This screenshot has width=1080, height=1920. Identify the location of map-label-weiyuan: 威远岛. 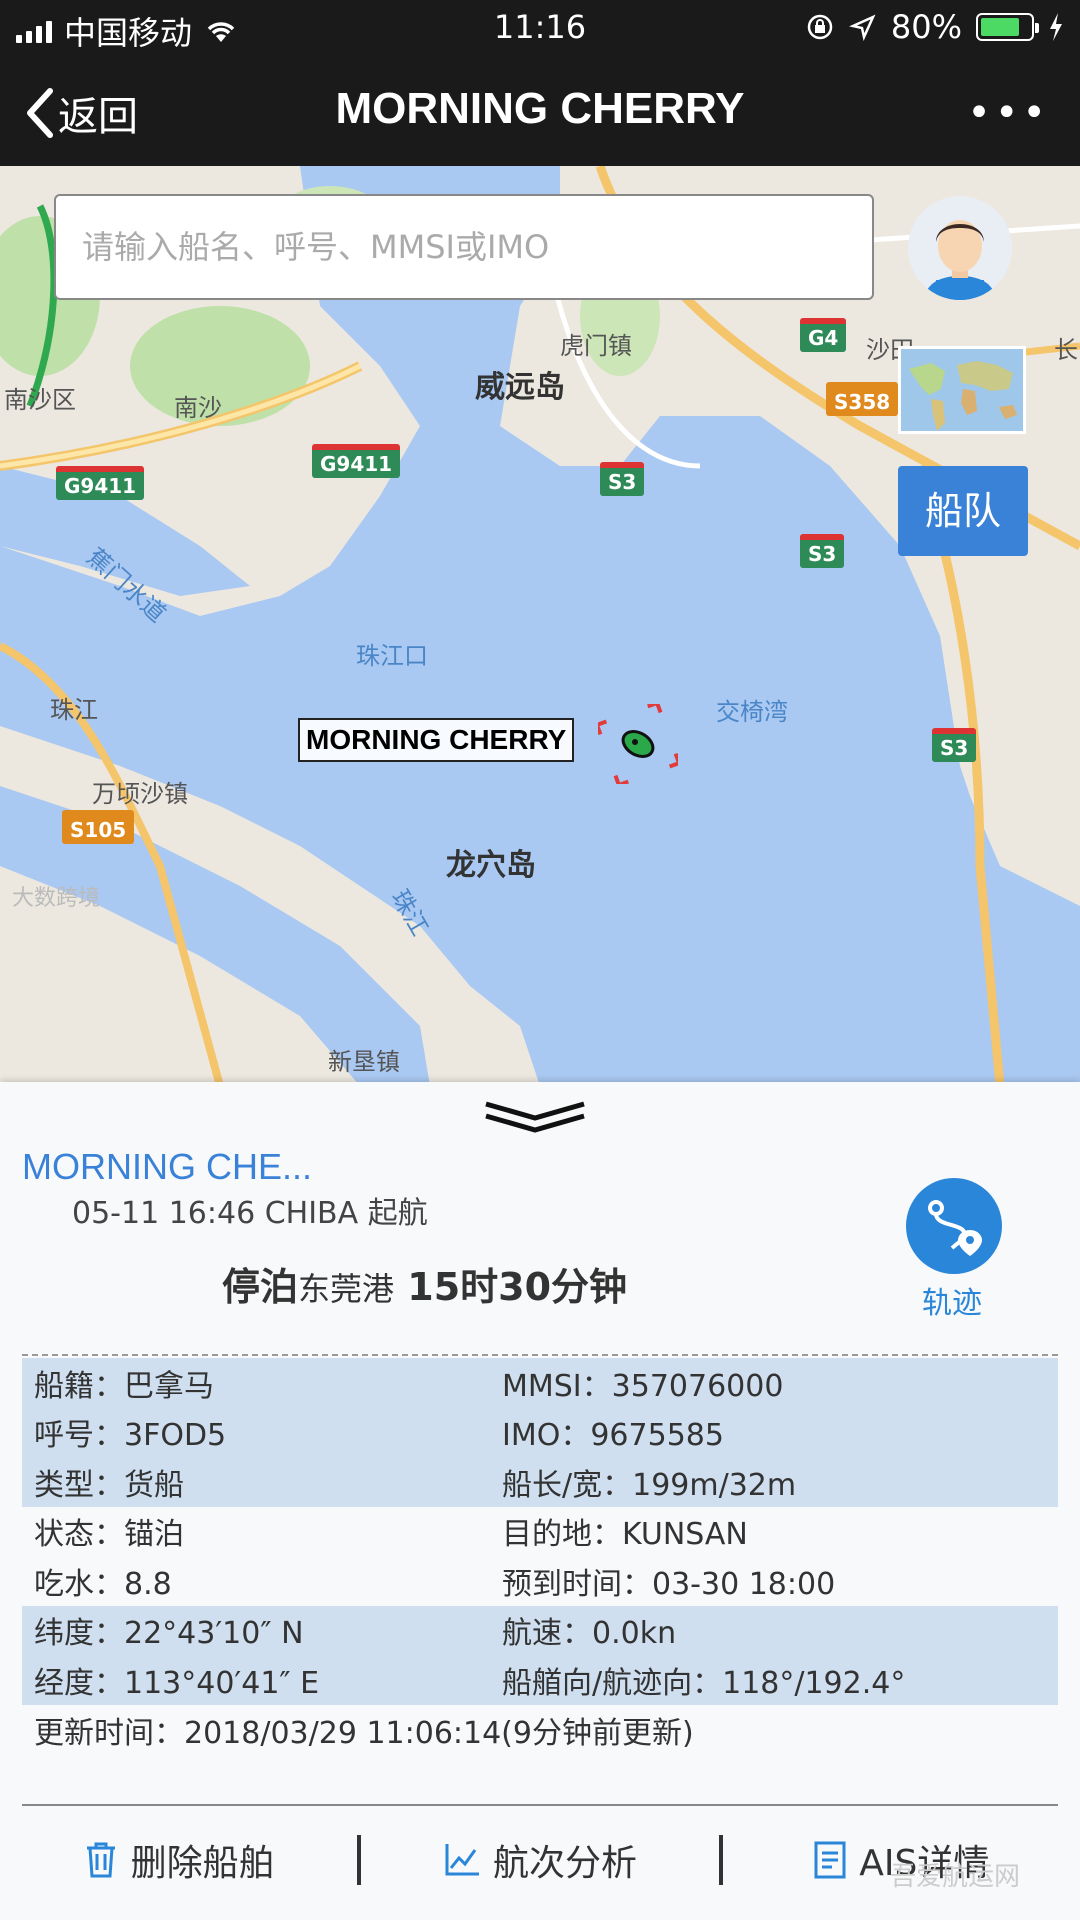
(520, 387).